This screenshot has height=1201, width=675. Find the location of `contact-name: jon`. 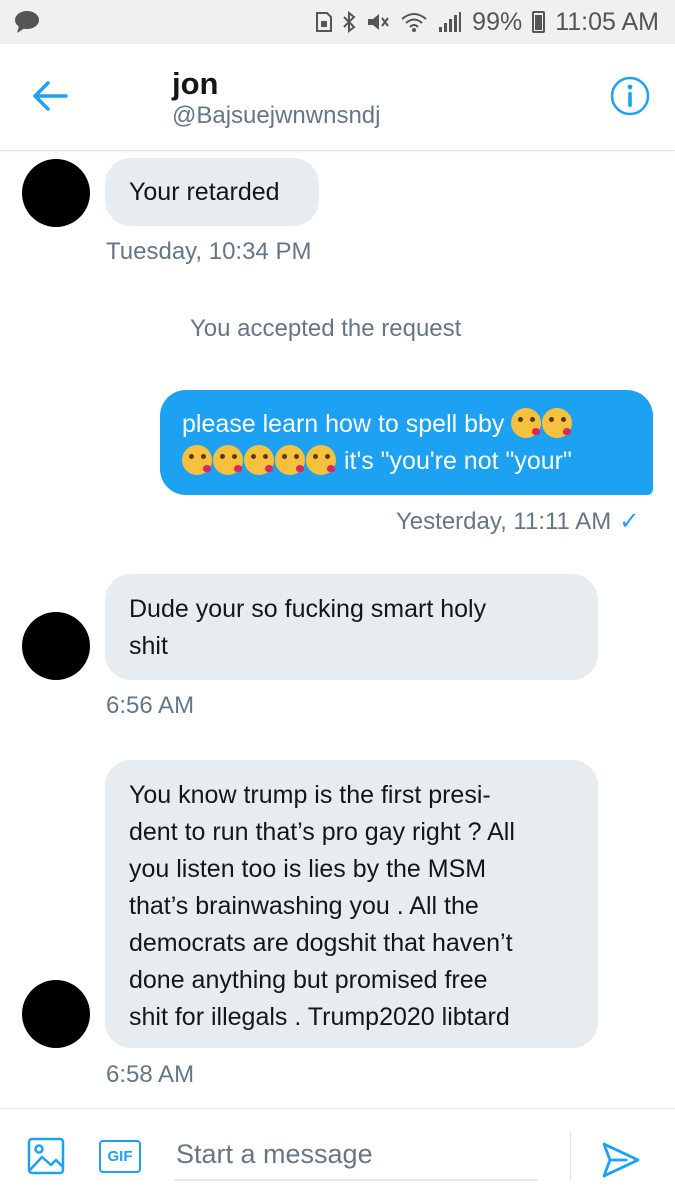

contact-name: jon is located at coordinates (195, 84).